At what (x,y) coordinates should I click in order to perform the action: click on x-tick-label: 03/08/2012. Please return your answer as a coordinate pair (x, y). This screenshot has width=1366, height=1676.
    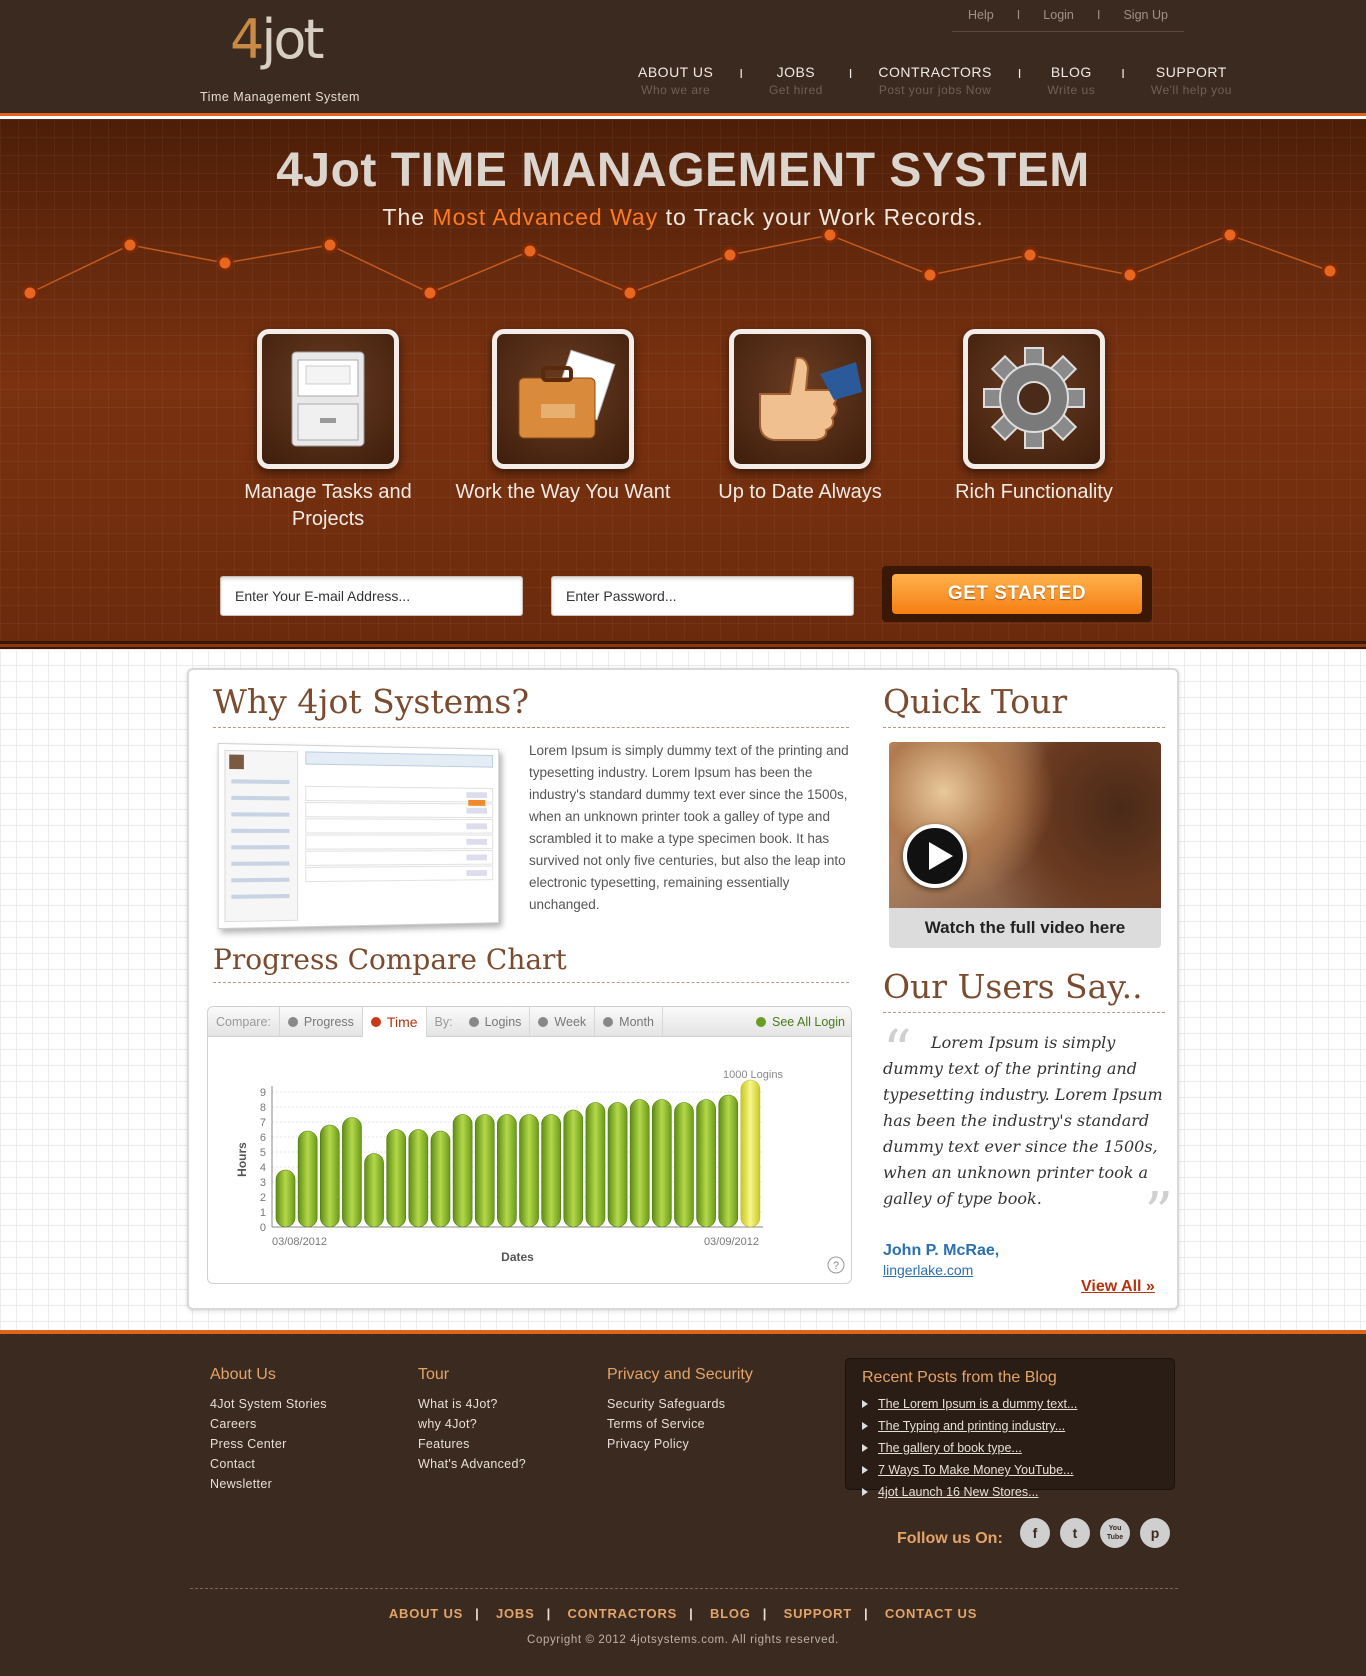
    Looking at the image, I should click on (299, 1242).